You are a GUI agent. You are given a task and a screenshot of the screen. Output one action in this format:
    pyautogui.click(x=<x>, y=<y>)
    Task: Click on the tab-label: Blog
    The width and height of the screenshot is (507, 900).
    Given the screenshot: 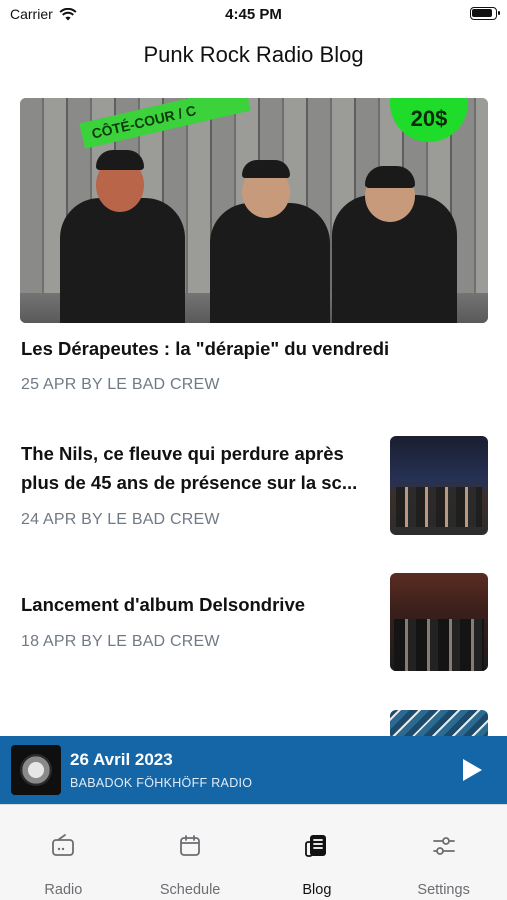 What is the action you would take?
    pyautogui.click(x=317, y=890)
    